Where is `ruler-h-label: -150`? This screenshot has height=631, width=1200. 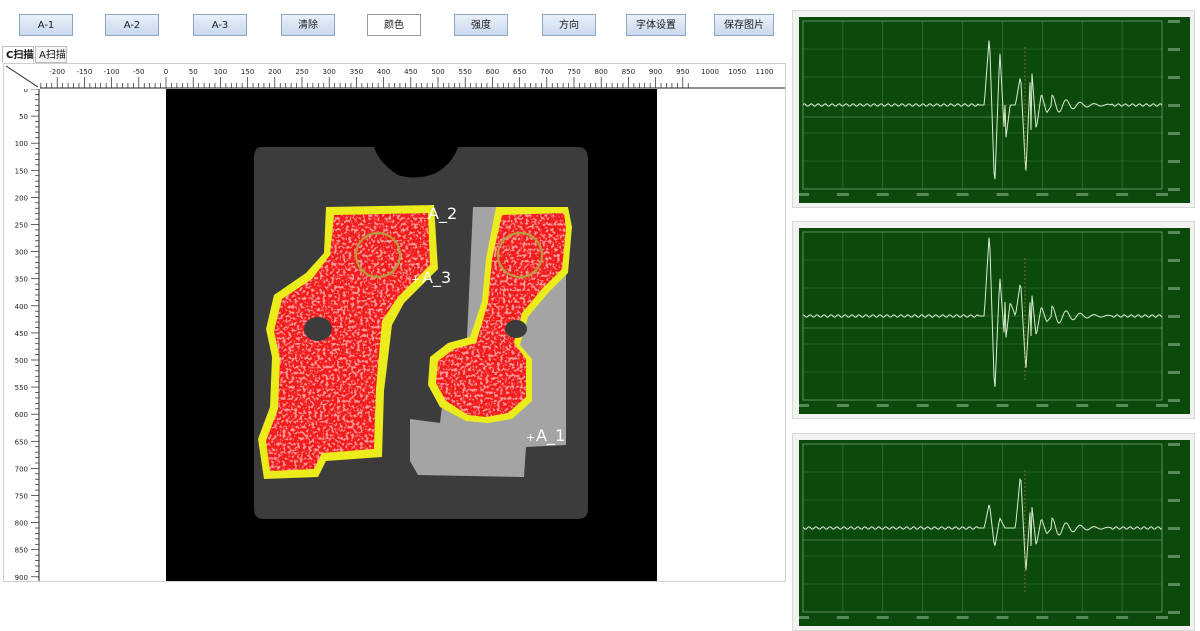
ruler-h-label: -150 is located at coordinates (84, 72).